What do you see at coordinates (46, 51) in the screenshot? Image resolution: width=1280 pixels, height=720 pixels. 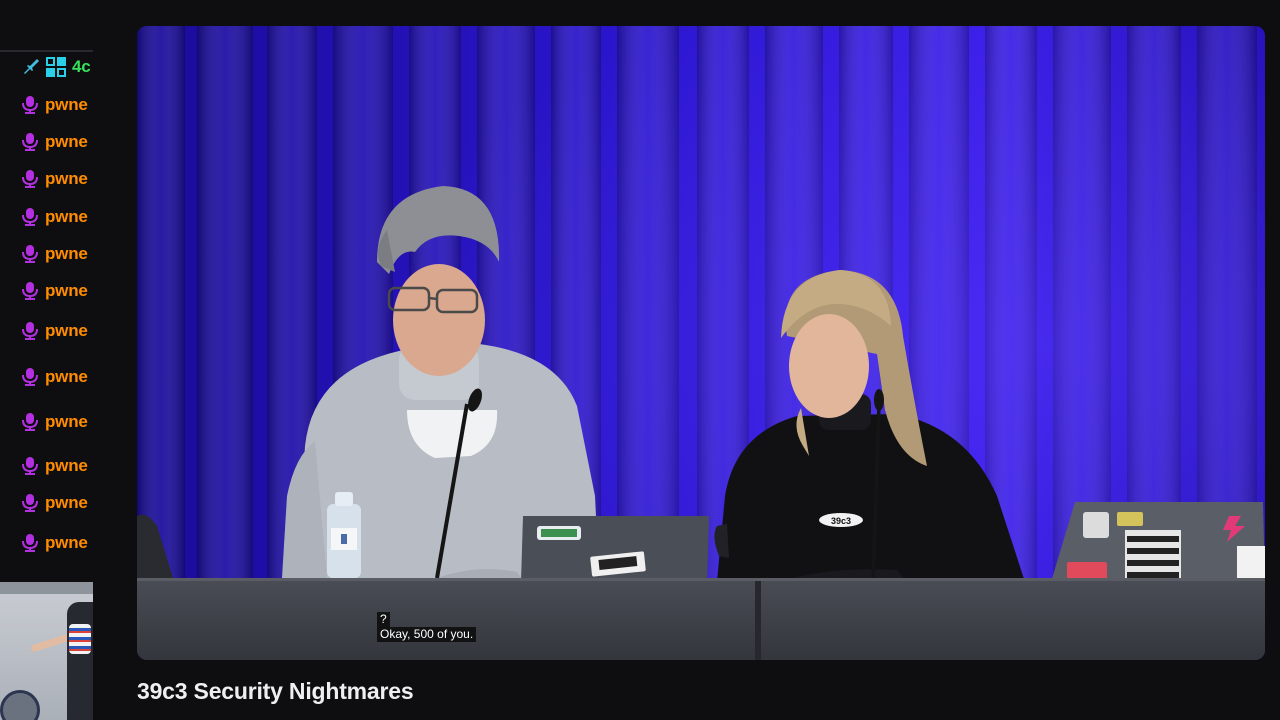 I see `chat-divider` at bounding box center [46, 51].